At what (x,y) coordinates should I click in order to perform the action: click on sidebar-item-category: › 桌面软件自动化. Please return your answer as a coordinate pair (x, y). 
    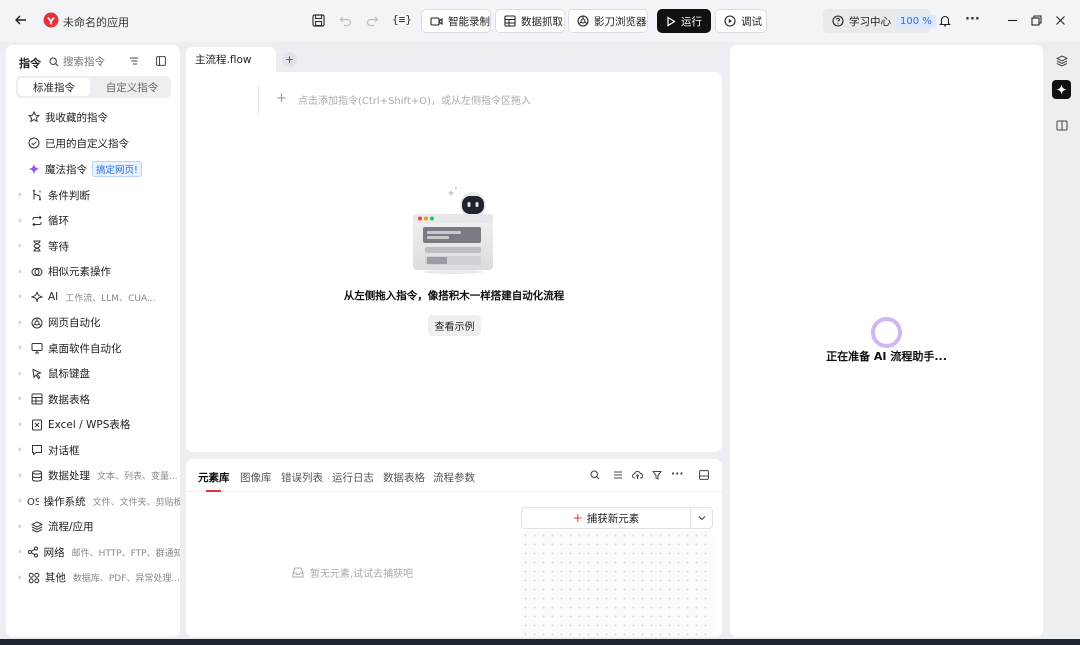
    Looking at the image, I should click on (99, 348).